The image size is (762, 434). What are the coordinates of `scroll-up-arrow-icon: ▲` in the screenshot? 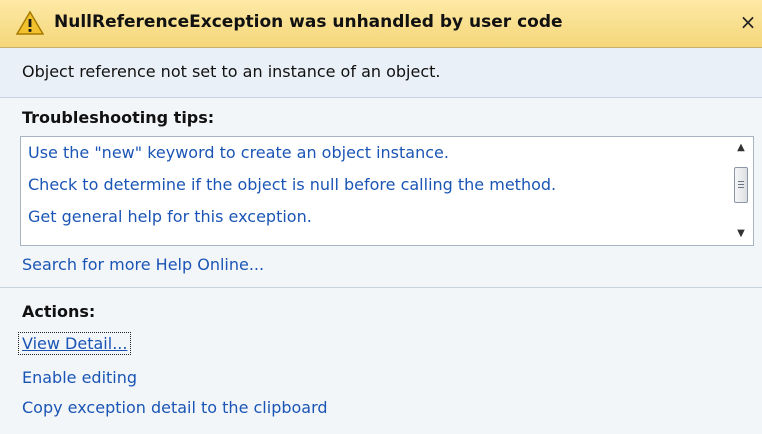 It's located at (741, 148).